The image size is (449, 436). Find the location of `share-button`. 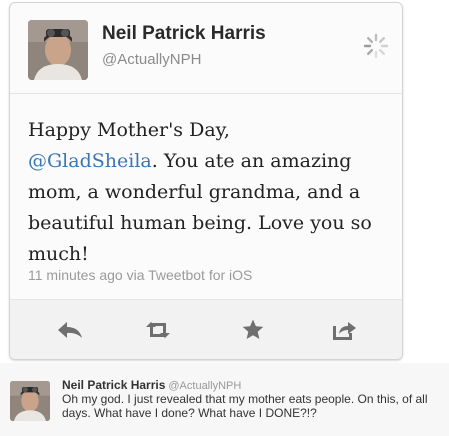

share-button is located at coordinates (344, 330).